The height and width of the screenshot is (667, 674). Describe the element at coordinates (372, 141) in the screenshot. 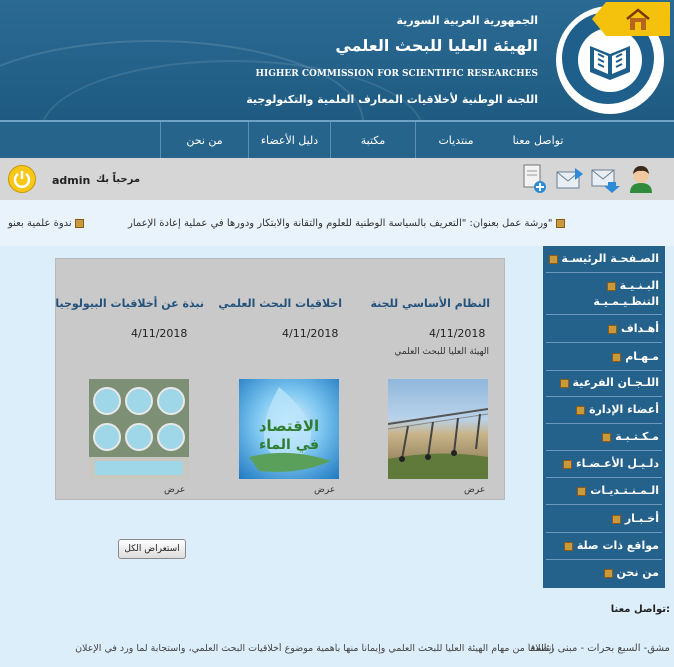

I see `nav-library: مكتبة` at that location.